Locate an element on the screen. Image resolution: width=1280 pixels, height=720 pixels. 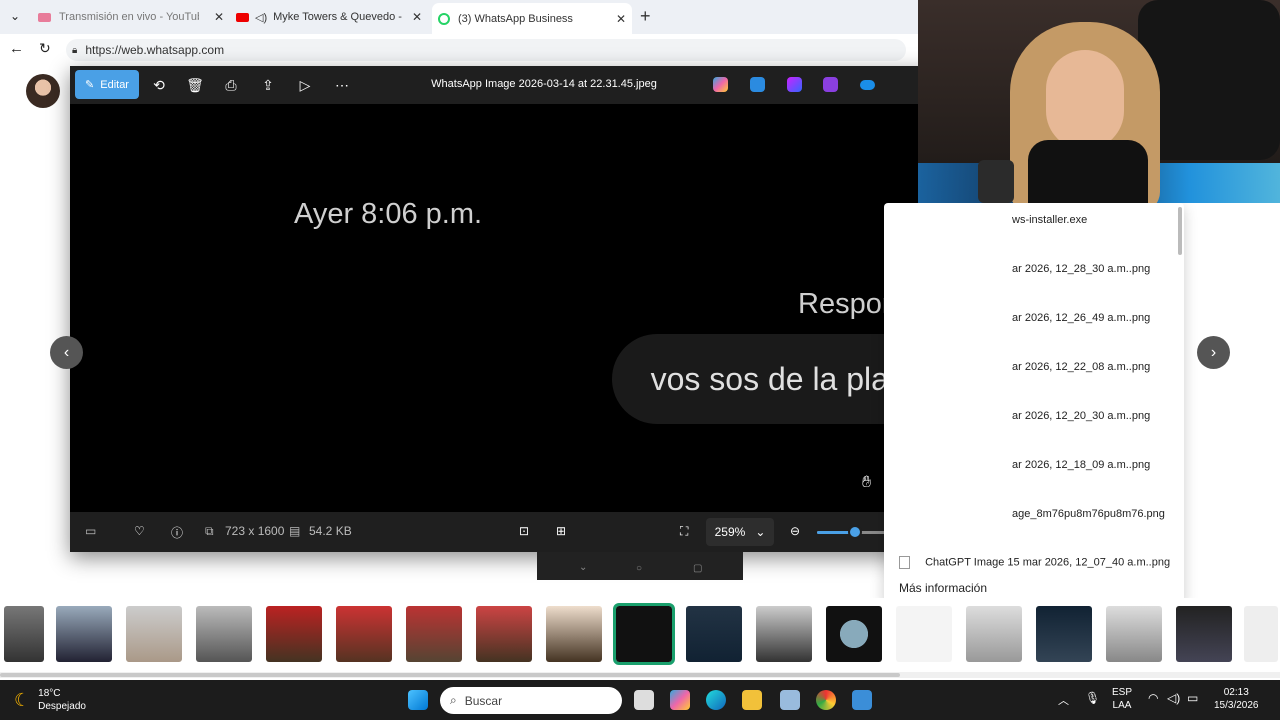
download-item: age_8m76pu8m76pu8m76.png is located at coordinates (1088, 514).